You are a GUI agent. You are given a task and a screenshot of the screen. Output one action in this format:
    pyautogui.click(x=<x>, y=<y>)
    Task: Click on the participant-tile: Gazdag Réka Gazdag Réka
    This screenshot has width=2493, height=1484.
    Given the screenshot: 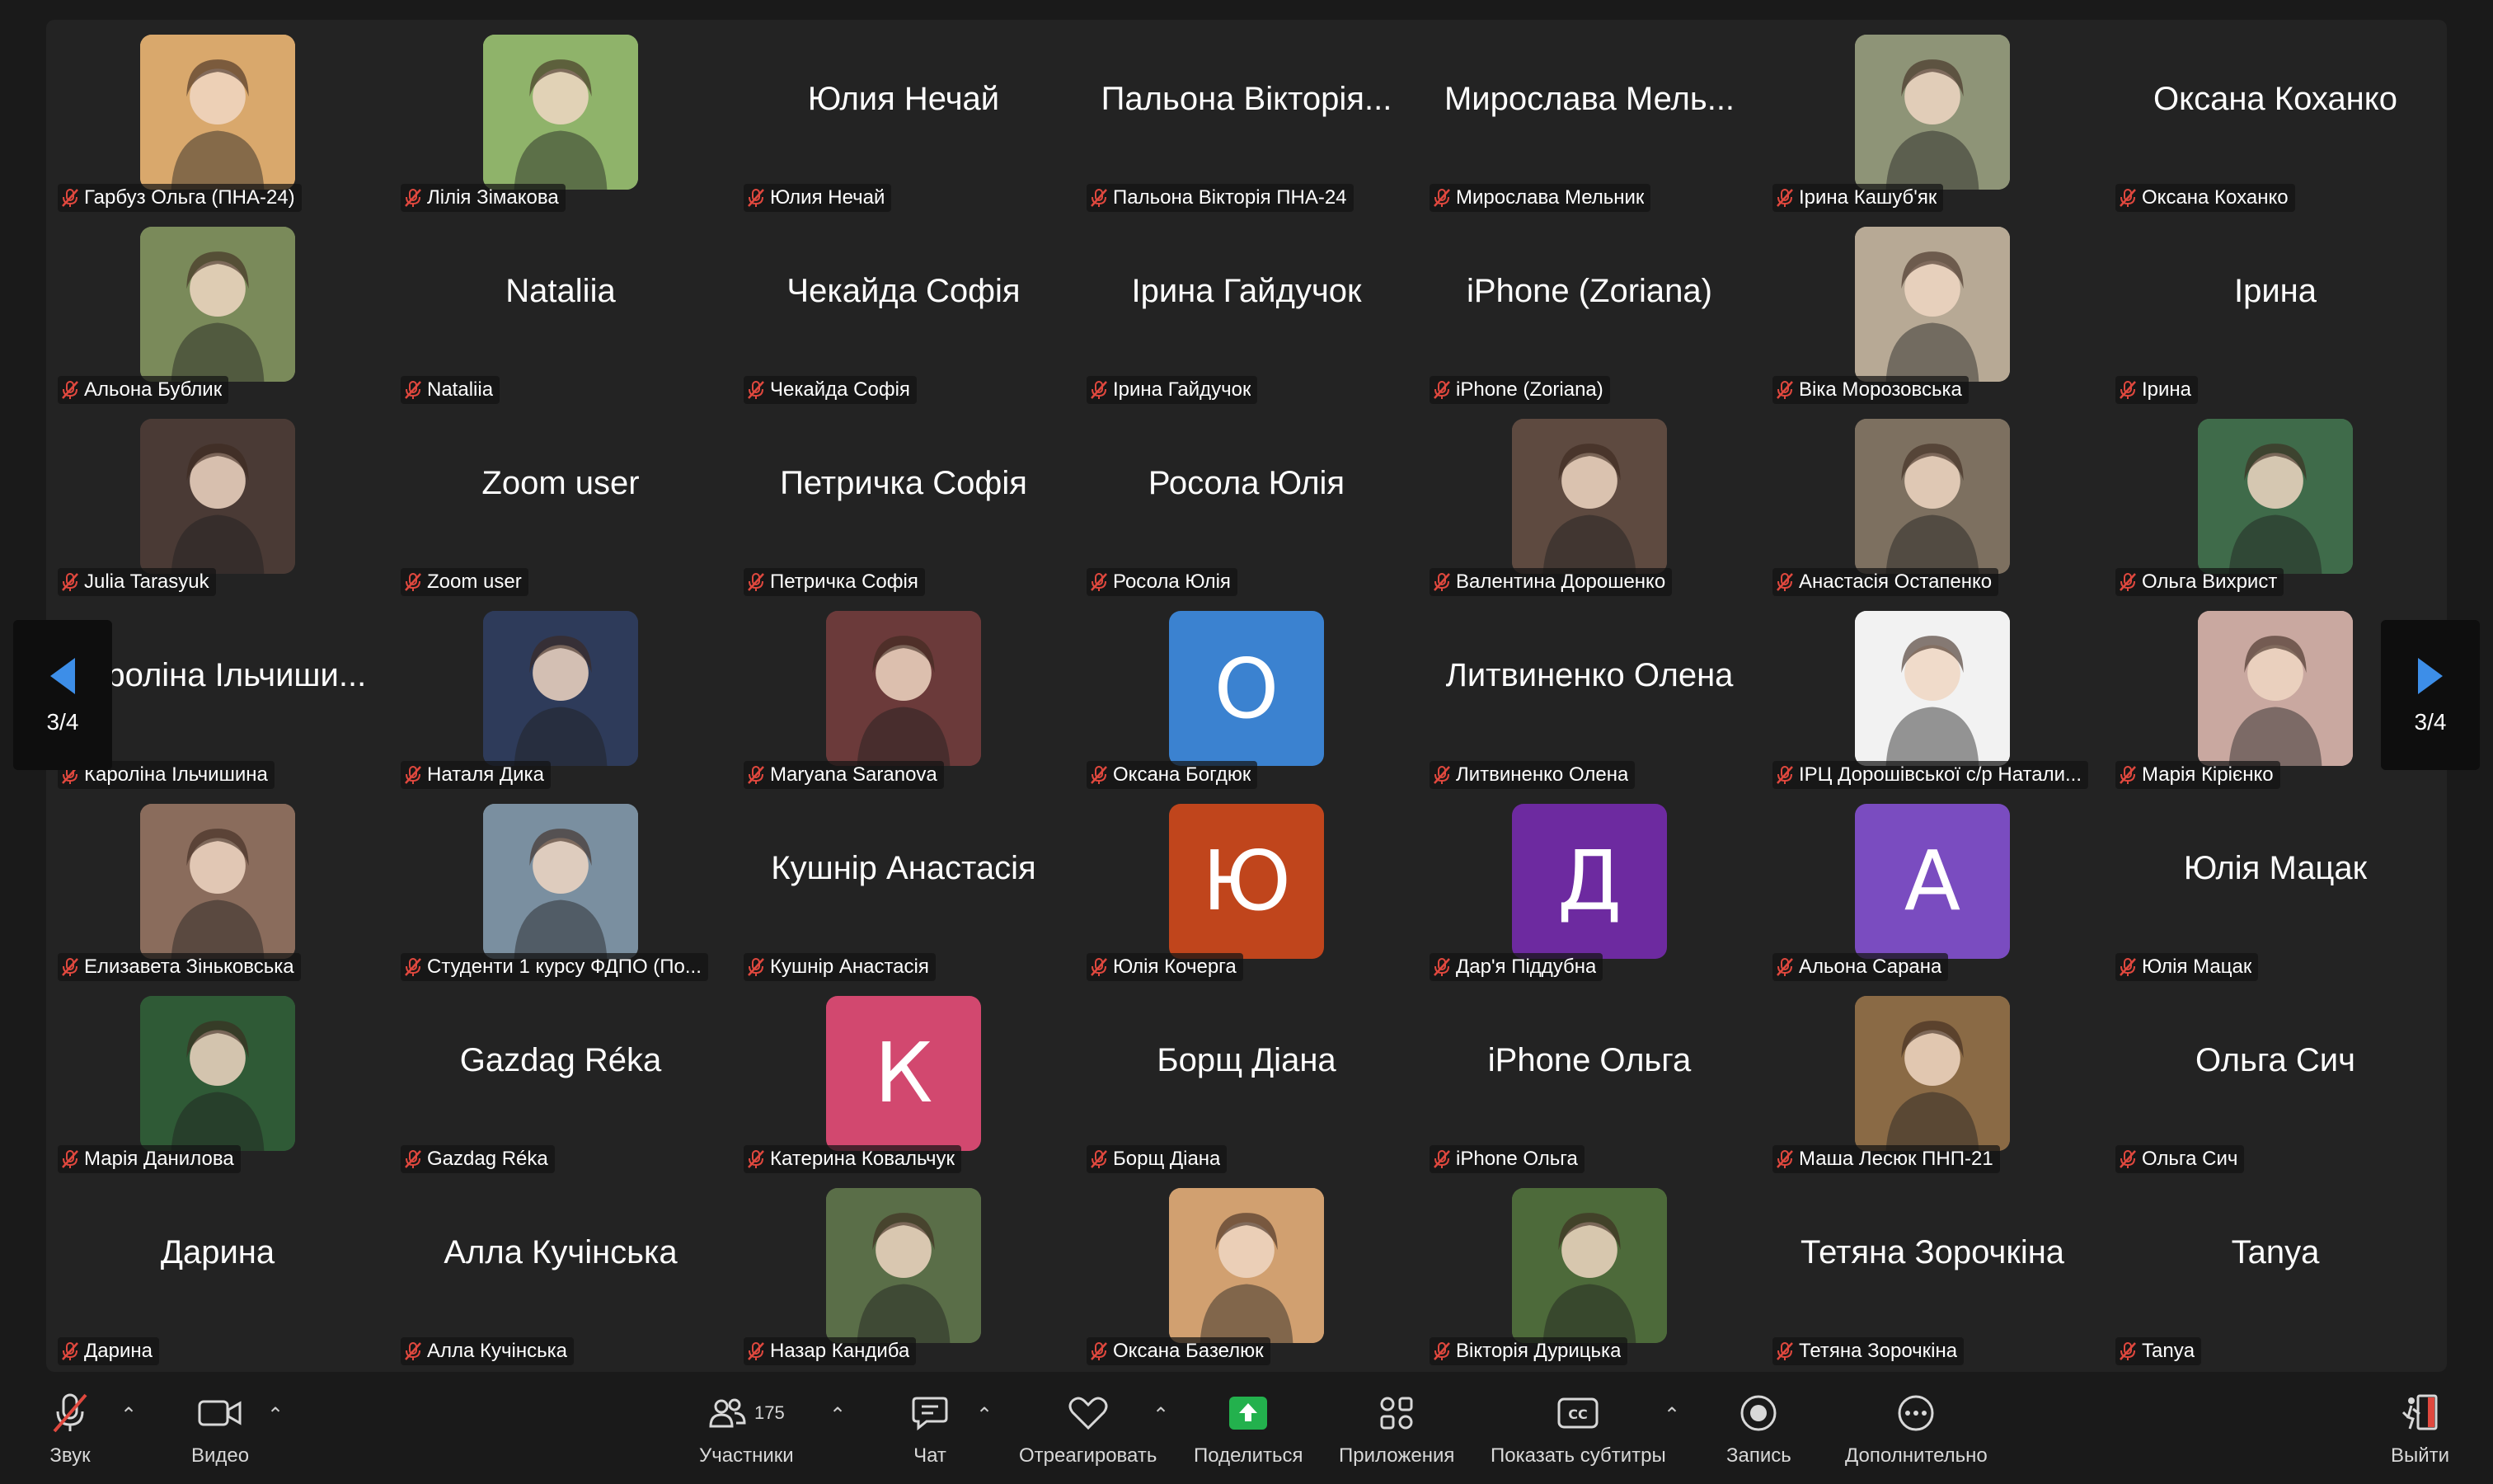 What is the action you would take?
    pyautogui.click(x=560, y=1080)
    